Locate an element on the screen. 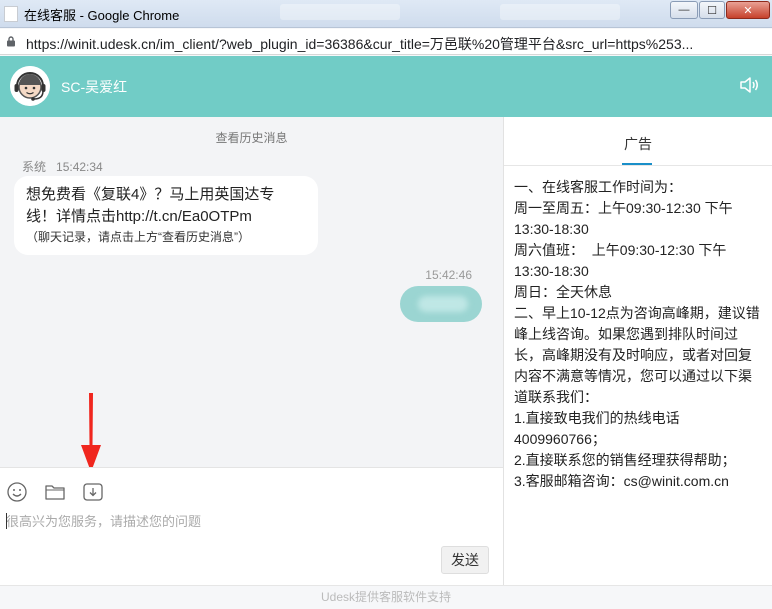 This screenshot has width=772, height=609. ad-line: 4009960766； is located at coordinates (560, 439).